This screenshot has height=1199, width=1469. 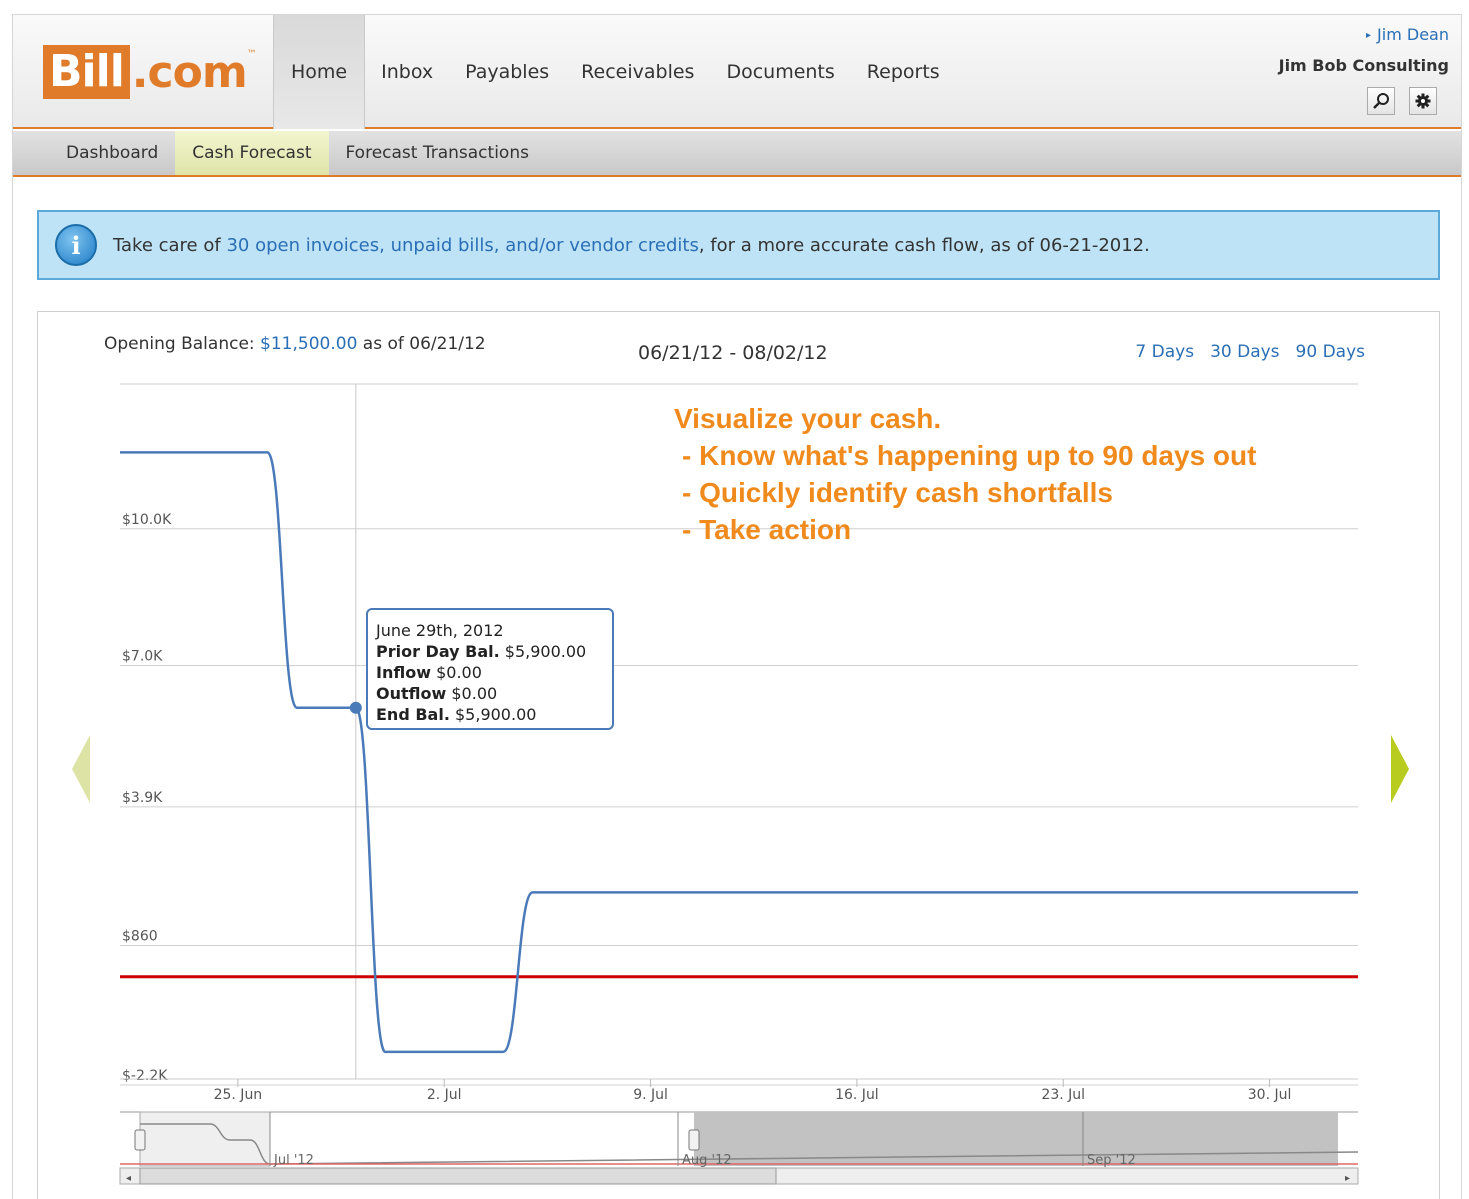 I want to click on search-icon, so click(x=1381, y=101).